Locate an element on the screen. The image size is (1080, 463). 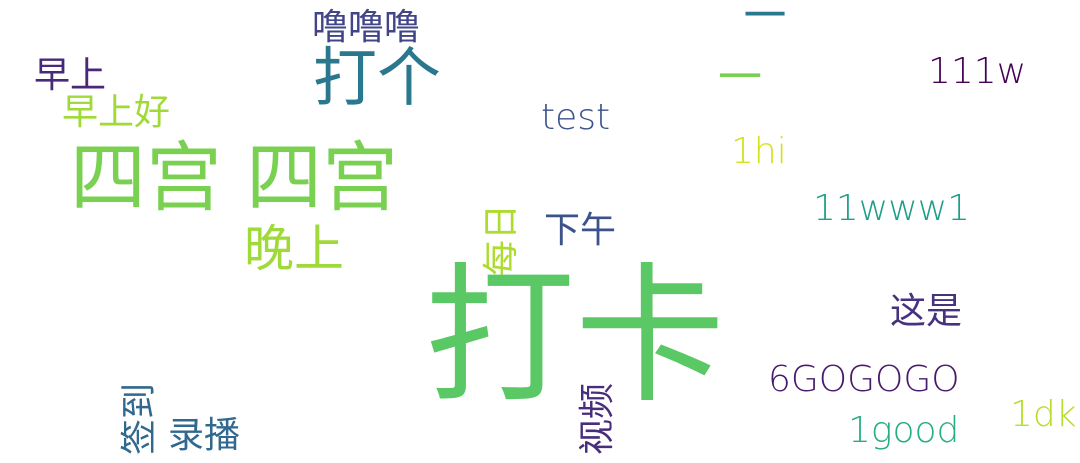
word-zaoshang: 早上 is located at coordinates (70, 75).